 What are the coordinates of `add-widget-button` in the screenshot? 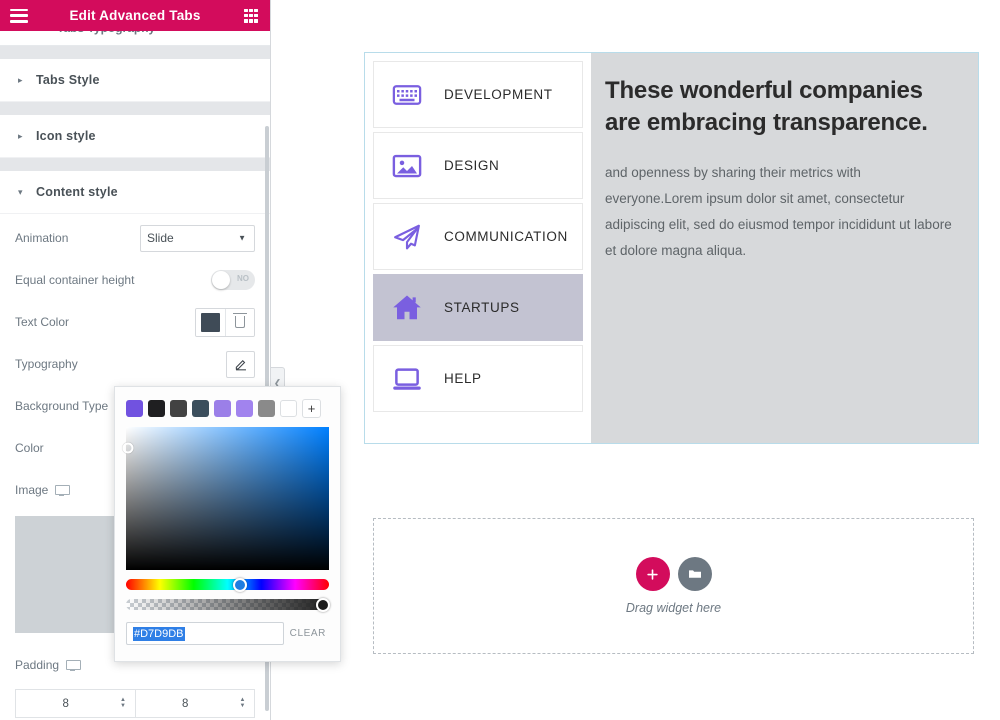 It's located at (652, 574).